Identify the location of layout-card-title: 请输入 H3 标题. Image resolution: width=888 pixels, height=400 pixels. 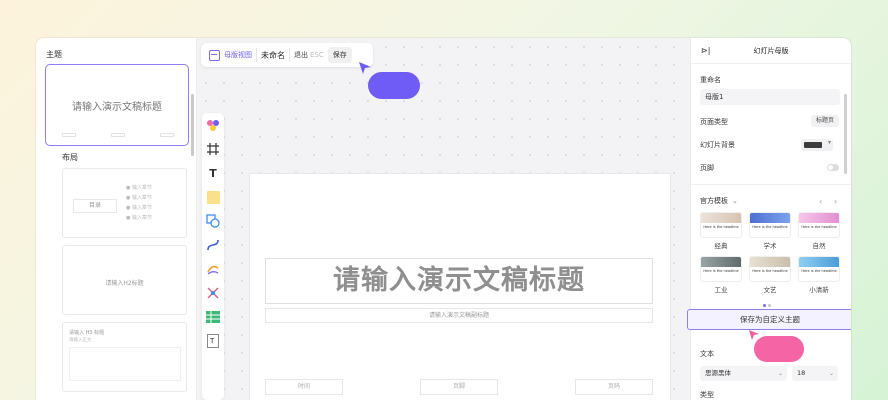
(87, 333).